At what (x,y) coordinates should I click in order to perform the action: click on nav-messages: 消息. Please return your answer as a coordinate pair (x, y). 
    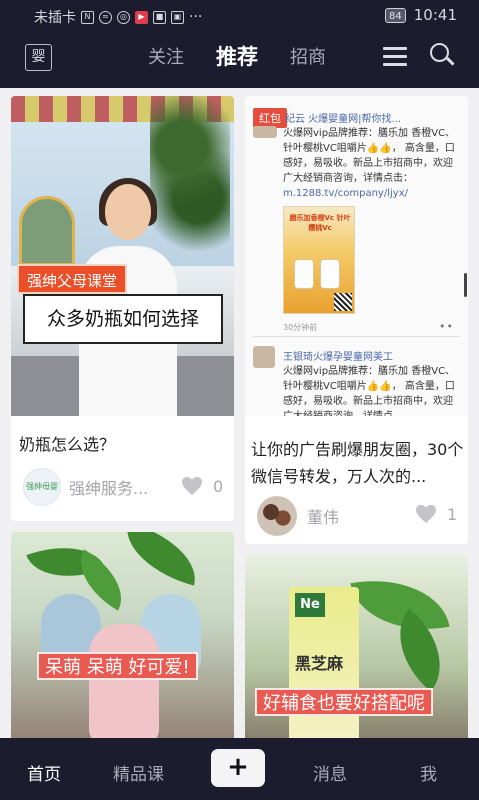
    Looking at the image, I should click on (330, 772).